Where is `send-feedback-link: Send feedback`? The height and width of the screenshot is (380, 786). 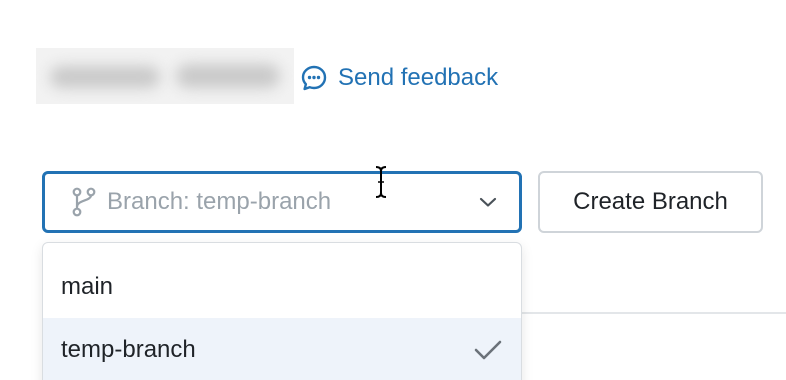
send-feedback-link: Send feedback is located at coordinates (399, 78).